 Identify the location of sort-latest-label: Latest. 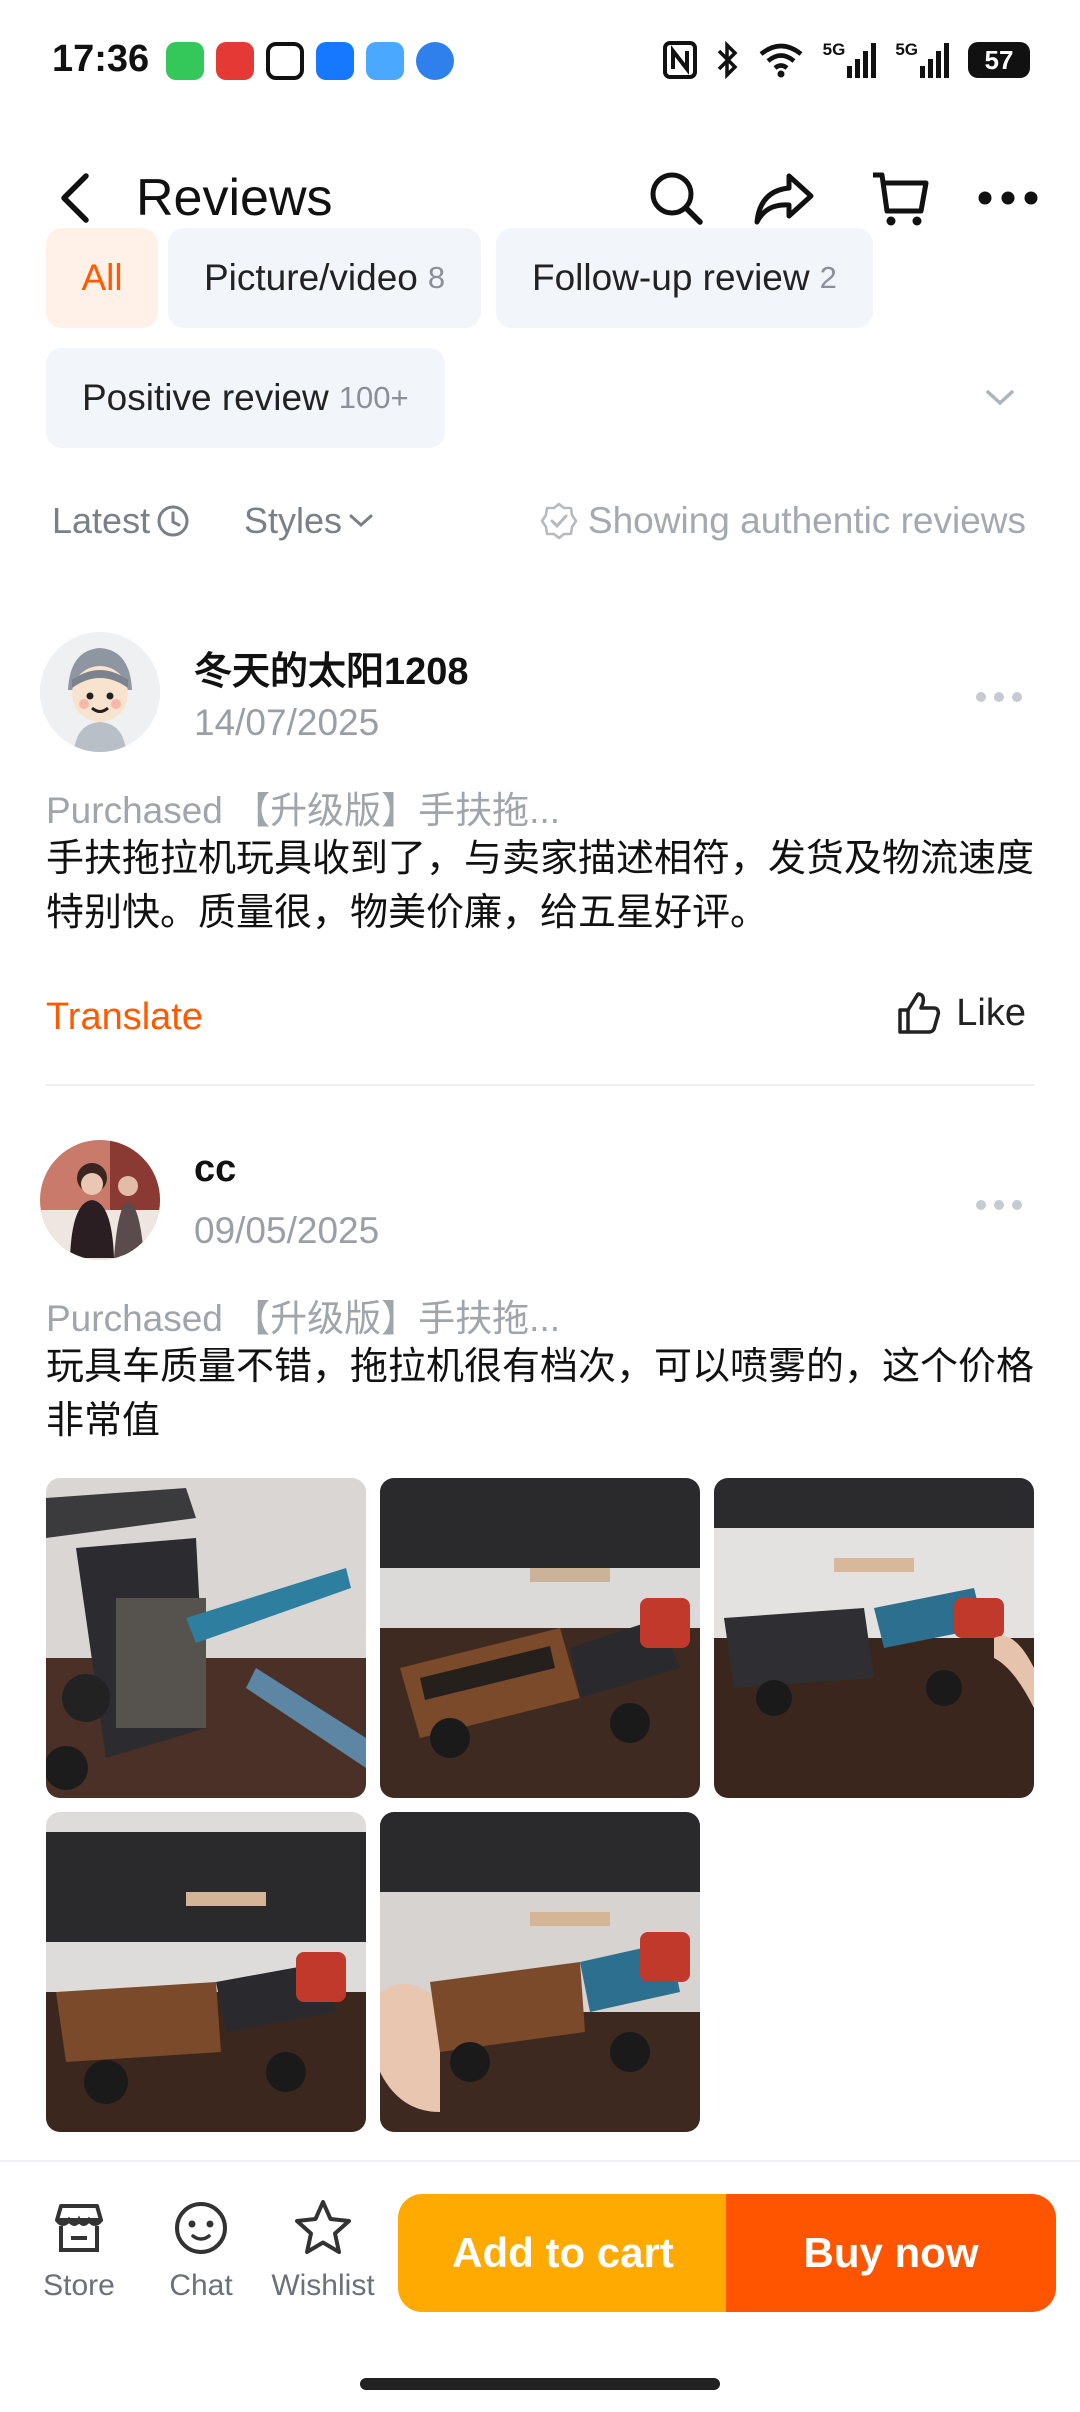
(101, 520).